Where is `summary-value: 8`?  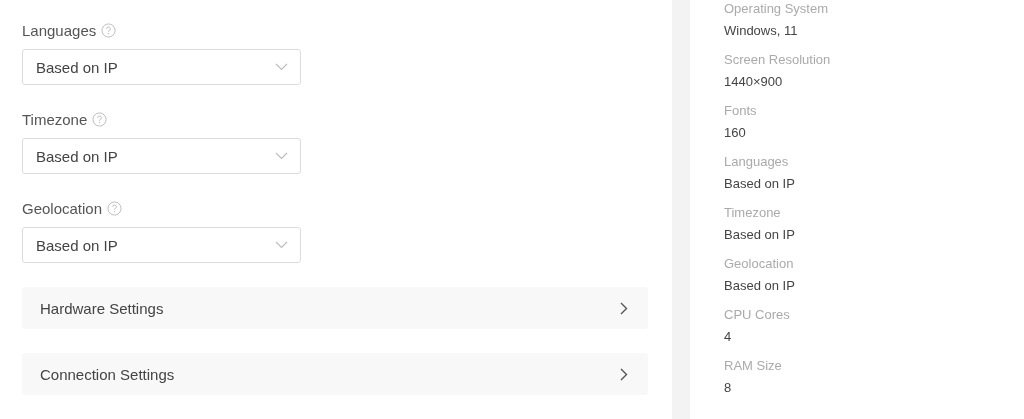
summary-value: 8 is located at coordinates (728, 388).